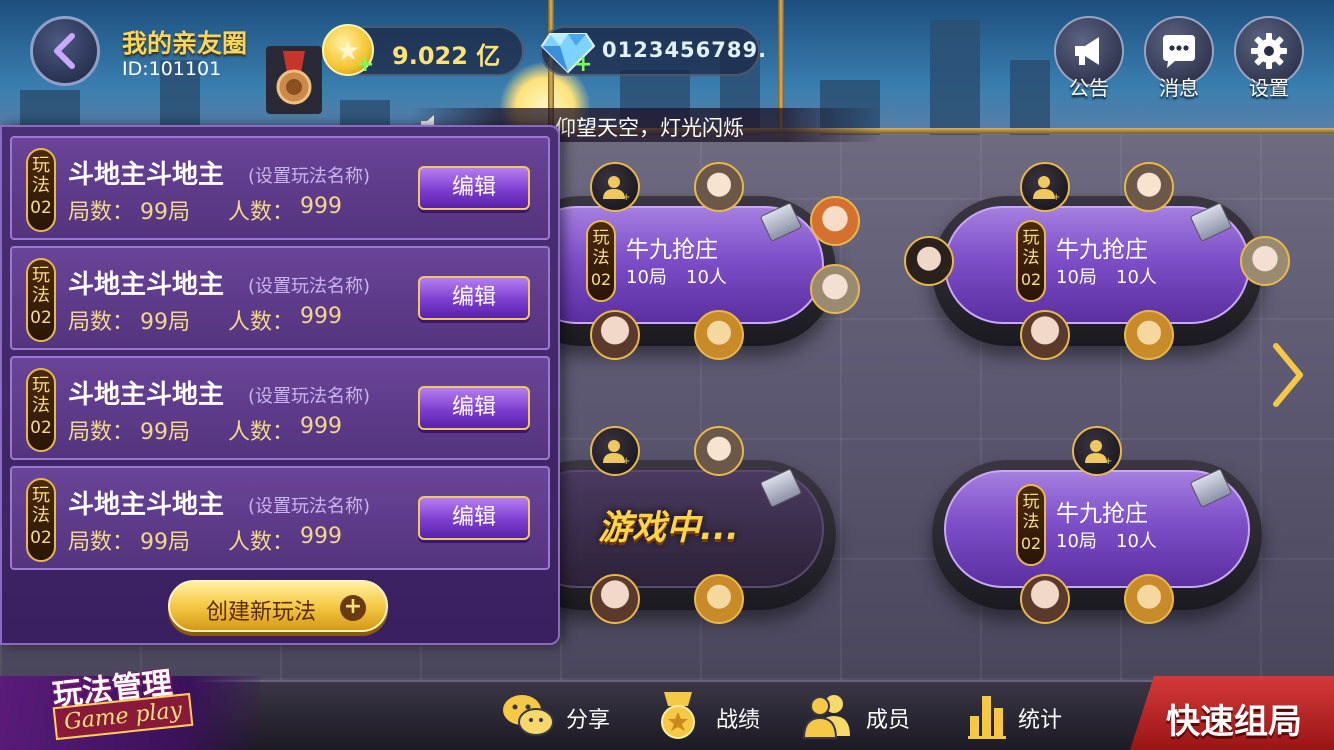  I want to click on marquee-text: 仰望天空，灯光闪烁, so click(649, 128).